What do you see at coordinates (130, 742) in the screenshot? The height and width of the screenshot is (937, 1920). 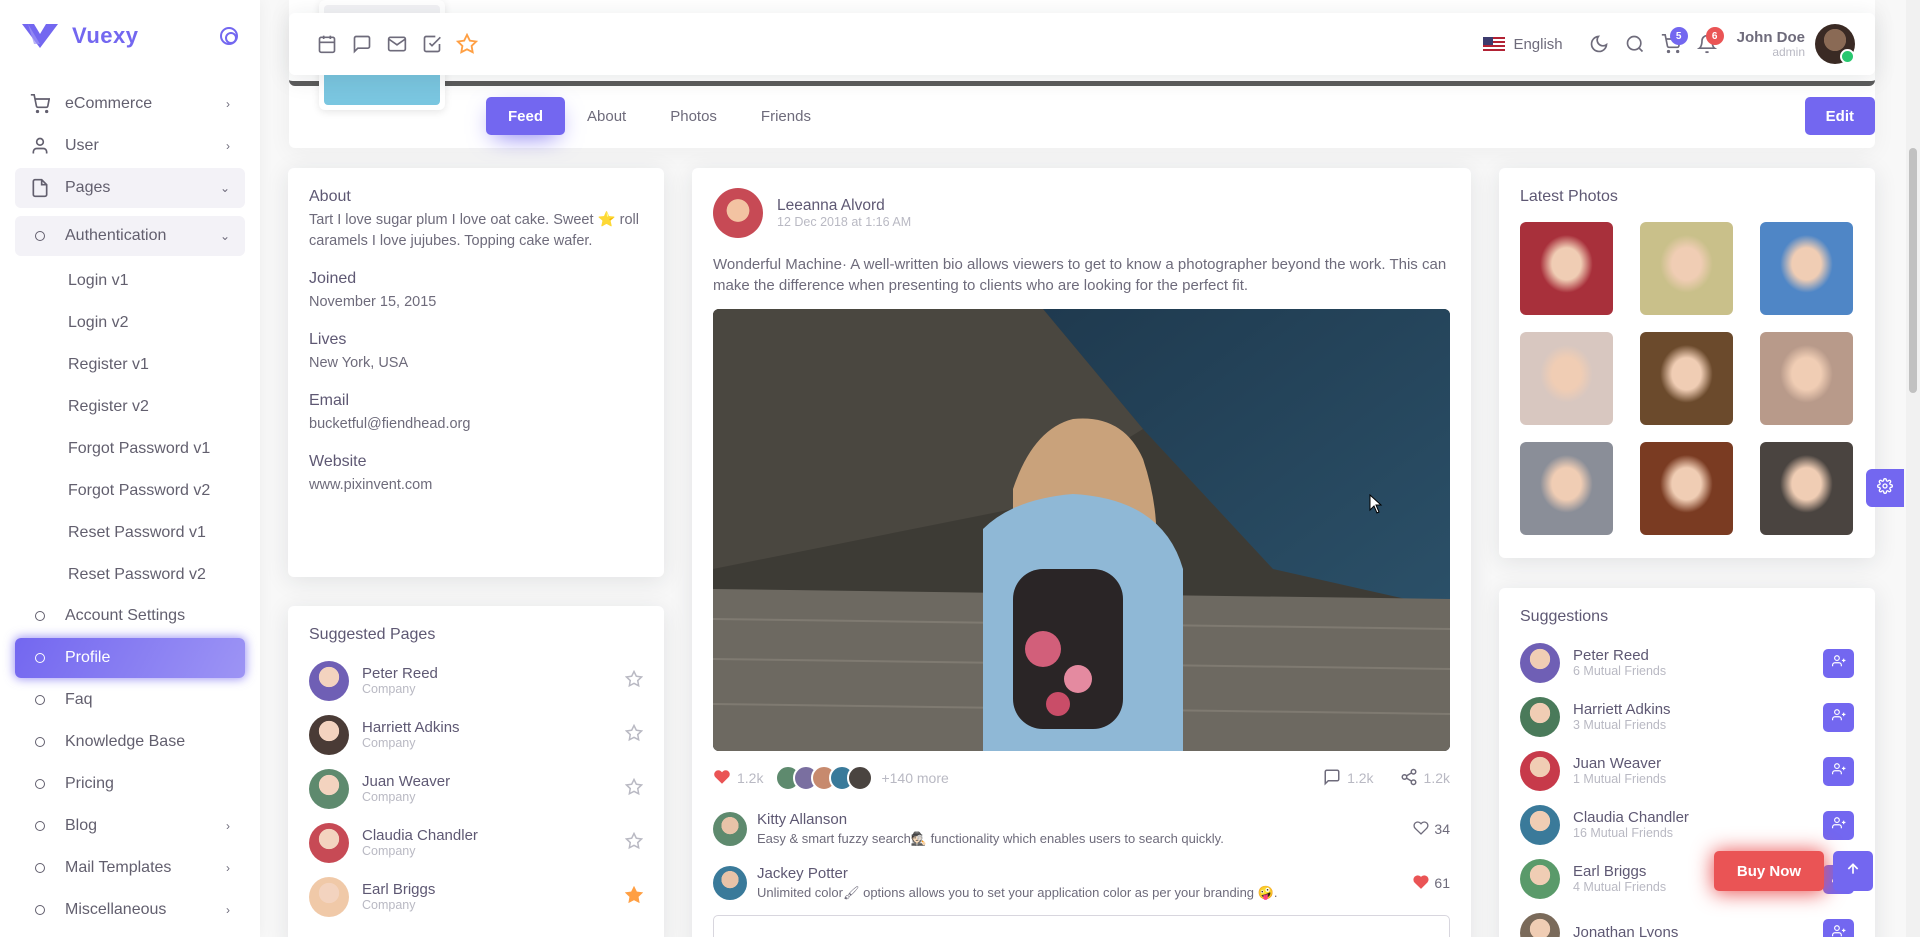 I see `nav-item-knowledge-base: Knowledge Base` at bounding box center [130, 742].